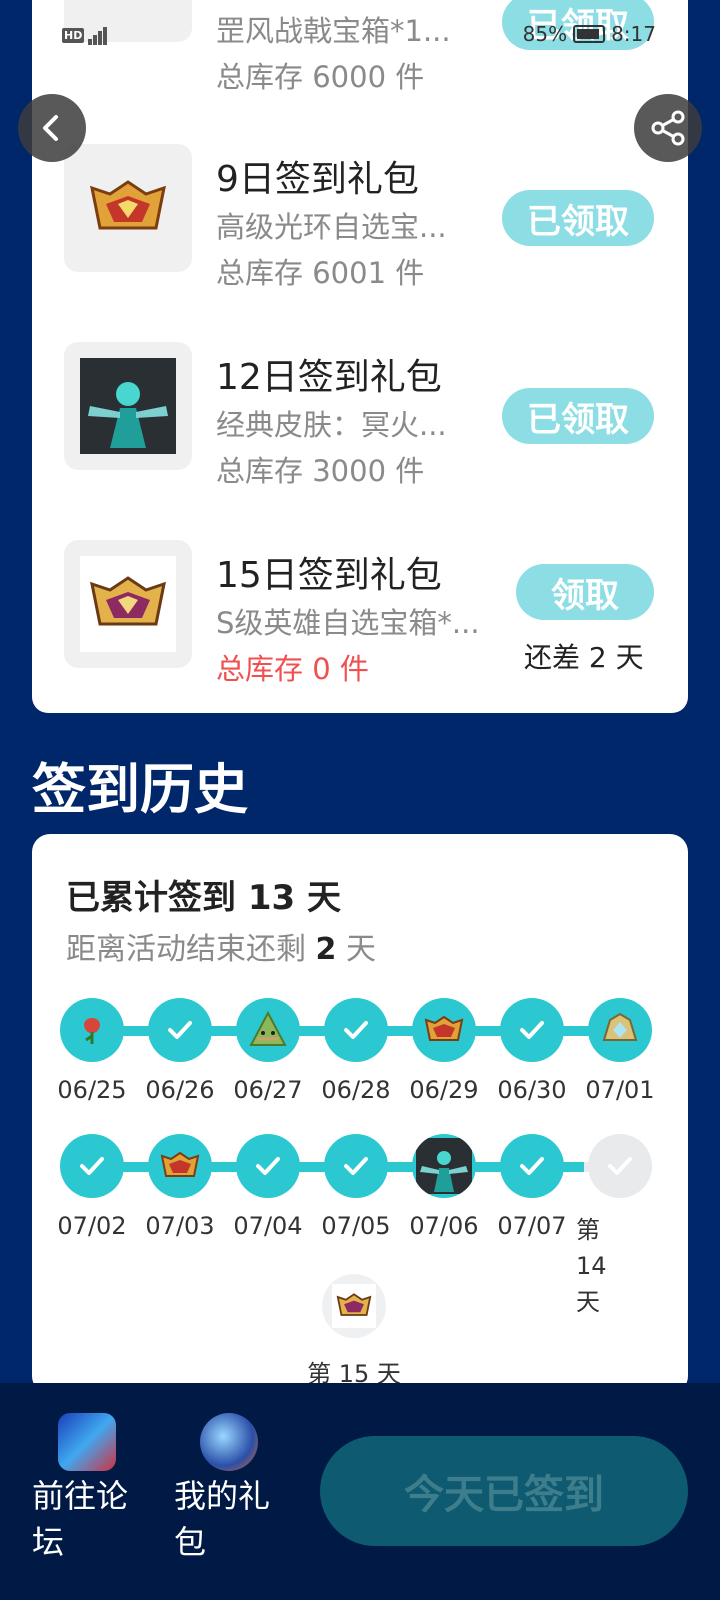 This screenshot has height=1600, width=720. Describe the element at coordinates (98, 35) in the screenshot. I see `signal-icon` at that location.